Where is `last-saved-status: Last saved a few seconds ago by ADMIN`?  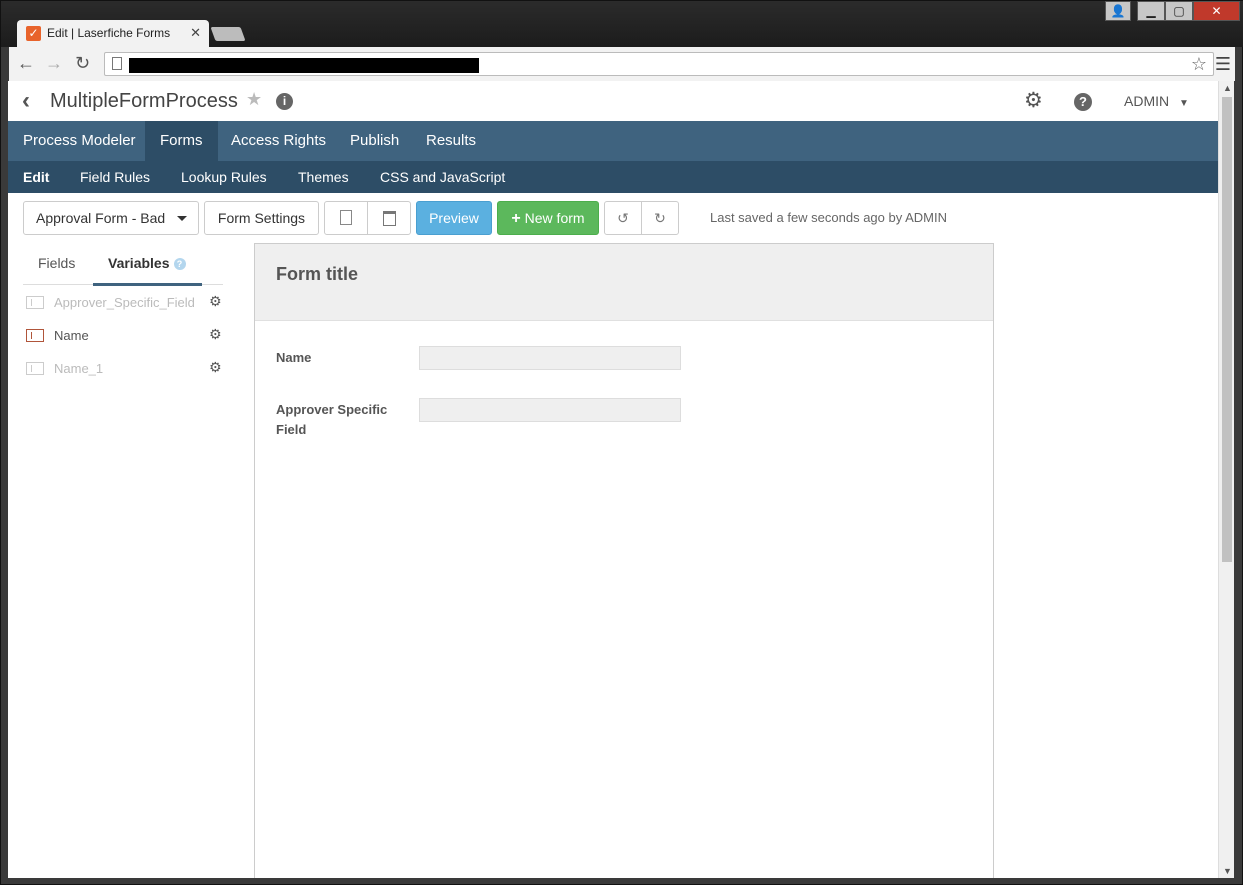
last-saved-status: Last saved a few seconds ago by ADMIN is located at coordinates (829, 217).